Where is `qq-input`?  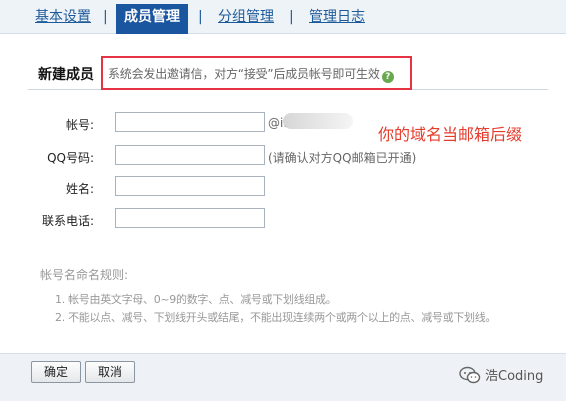
qq-input is located at coordinates (190, 155).